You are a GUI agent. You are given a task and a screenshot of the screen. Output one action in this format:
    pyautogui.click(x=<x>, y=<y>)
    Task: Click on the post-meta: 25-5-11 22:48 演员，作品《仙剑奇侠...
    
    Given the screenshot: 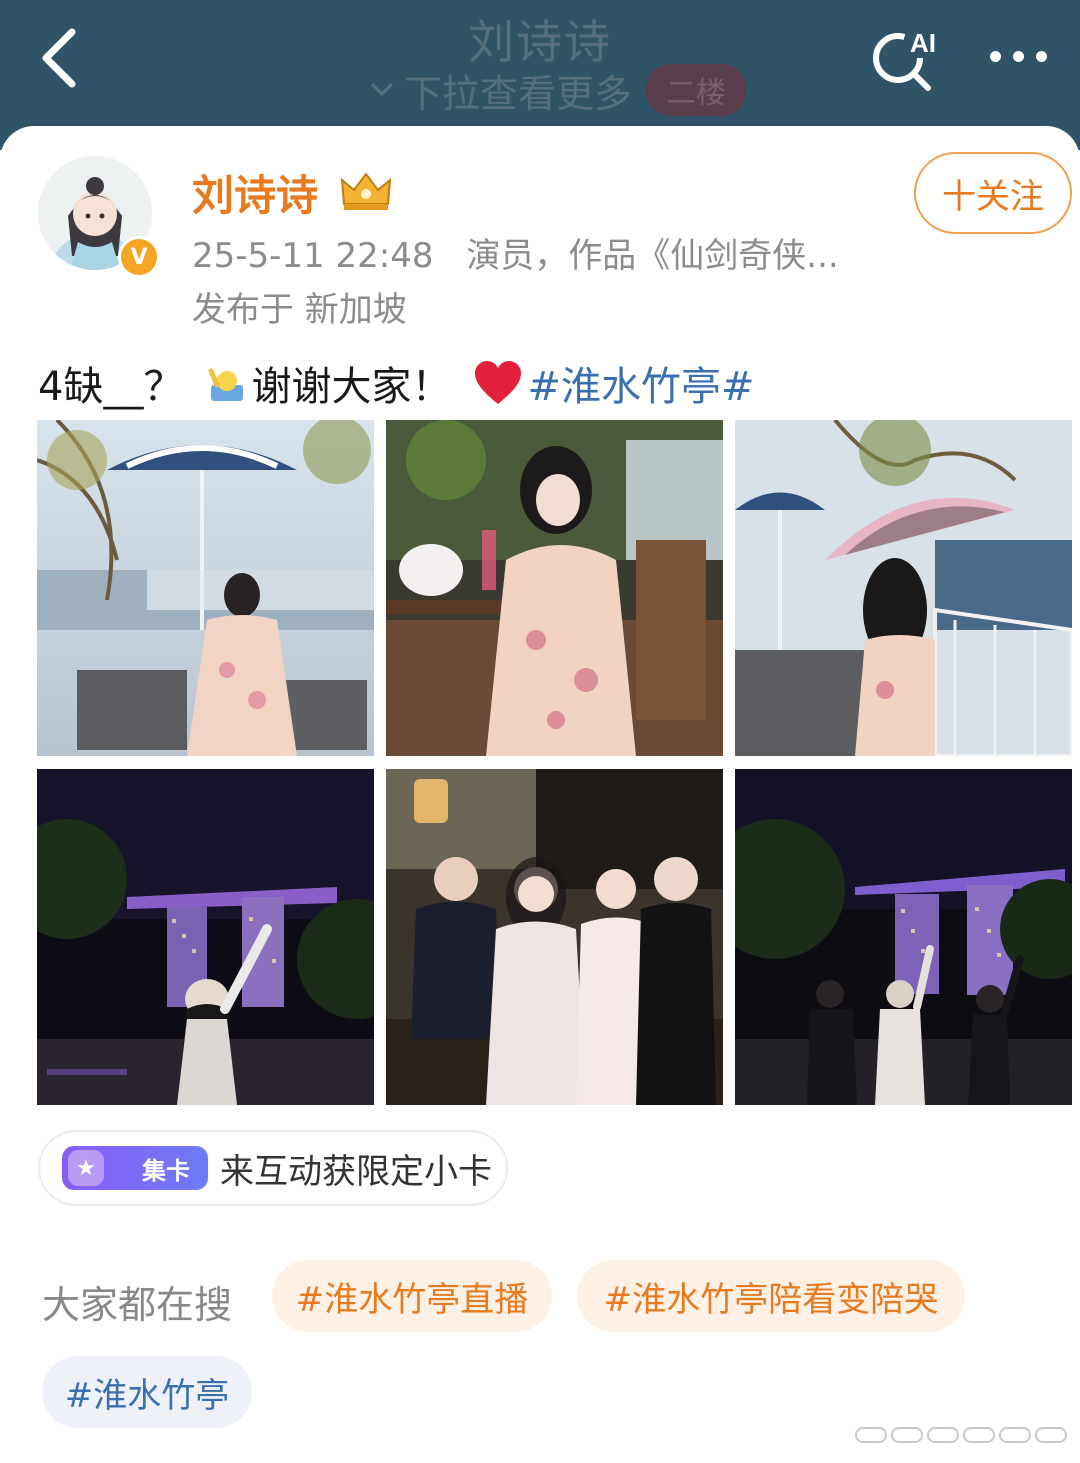 What is the action you would take?
    pyautogui.click(x=515, y=252)
    